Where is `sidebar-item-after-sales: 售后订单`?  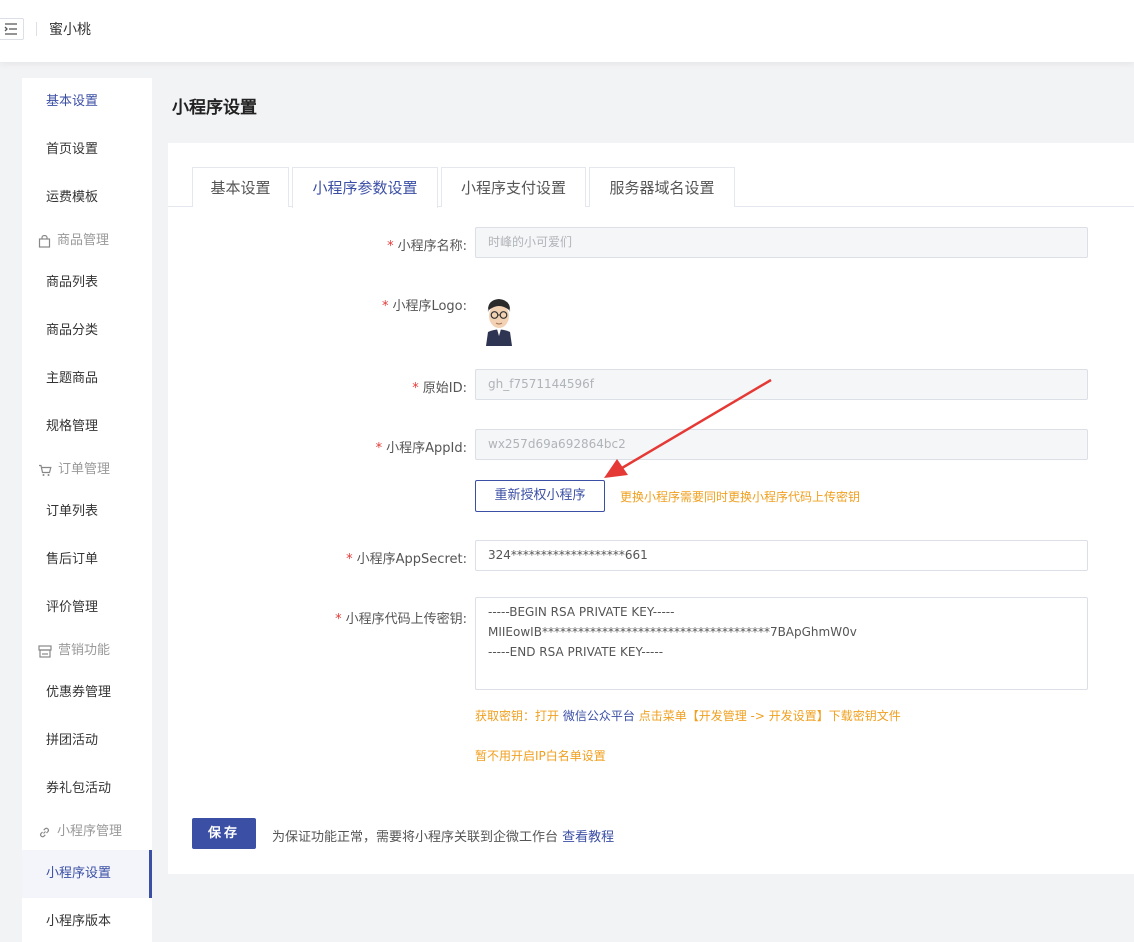
sidebar-item-after-sales: 售后订单 is located at coordinates (87, 560).